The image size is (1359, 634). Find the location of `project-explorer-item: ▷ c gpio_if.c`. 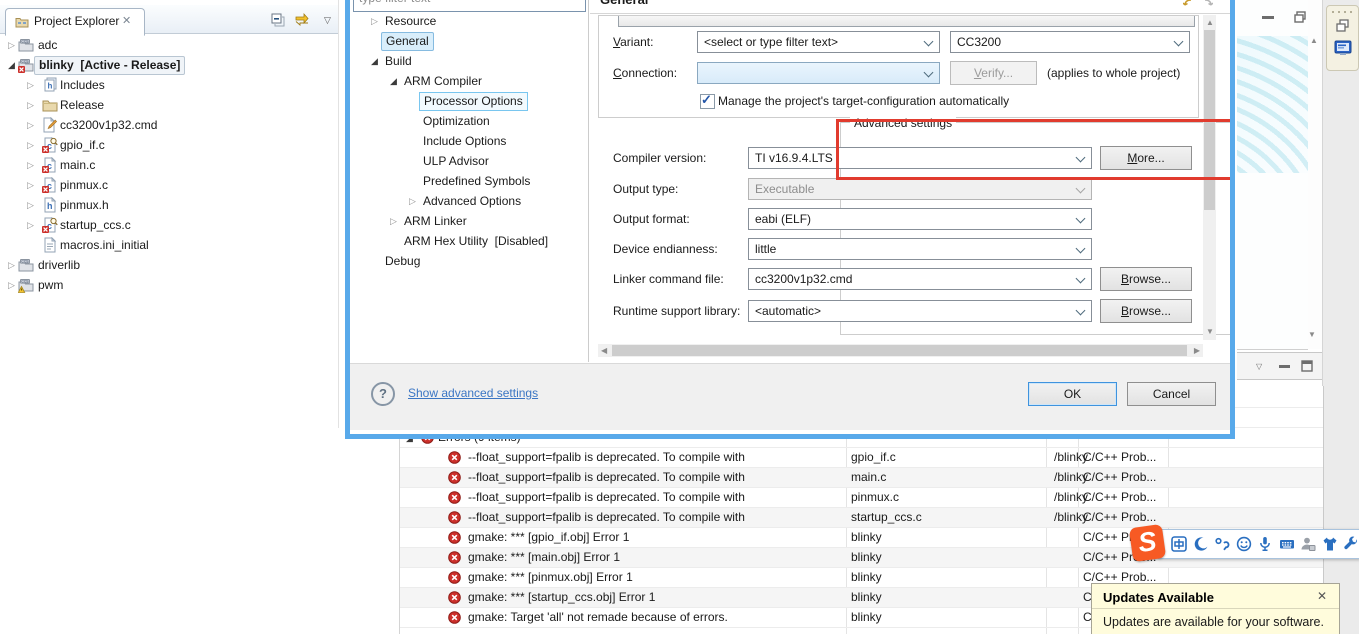

project-explorer-item: ▷ c gpio_if.c is located at coordinates (169, 145).